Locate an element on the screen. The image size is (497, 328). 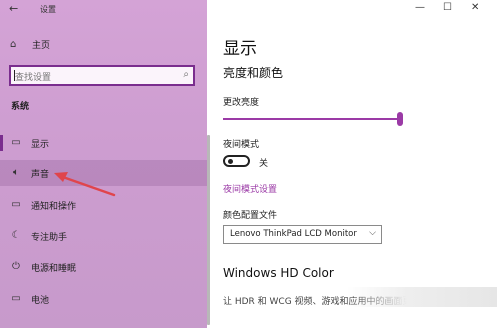
brightness-slider is located at coordinates (313, 119).